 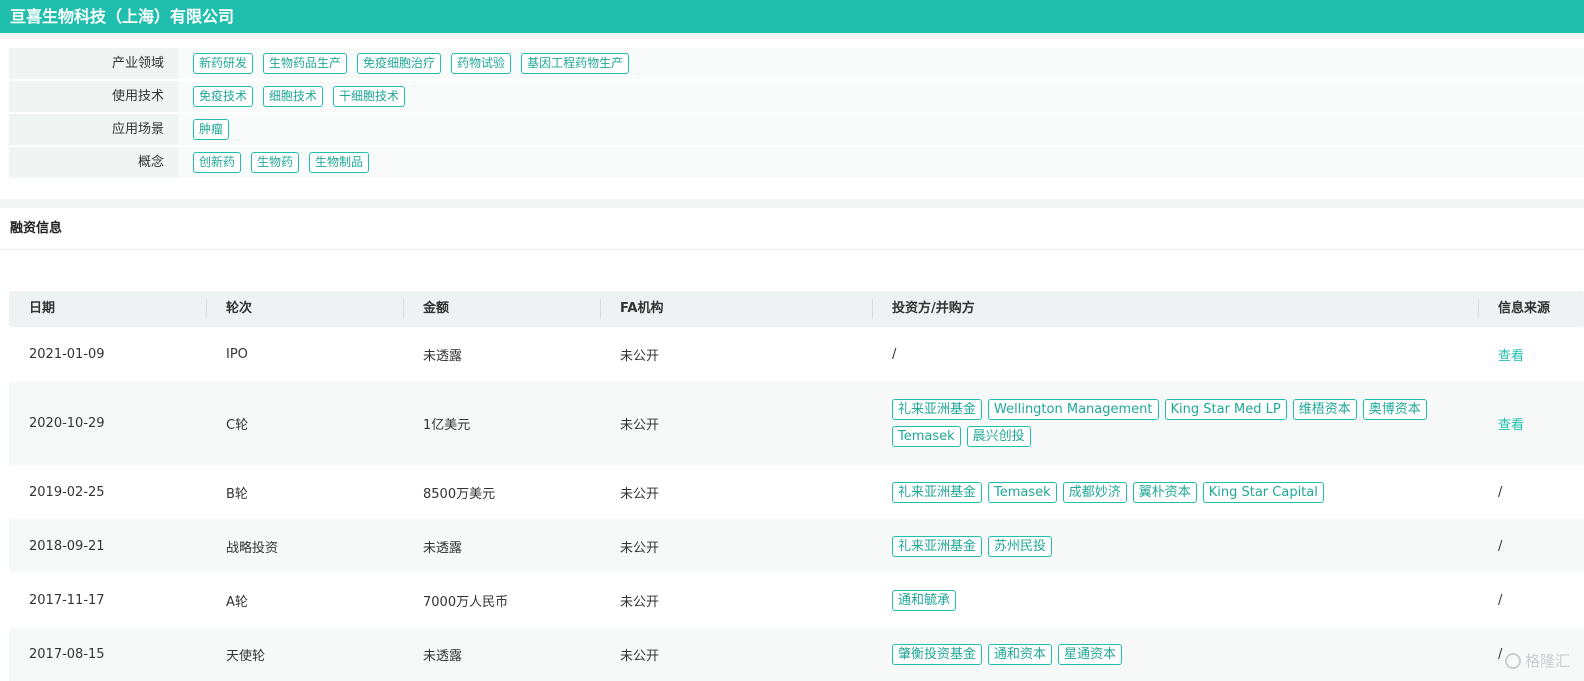 What do you see at coordinates (67, 600) in the screenshot?
I see `cell-date: 2017-11-17` at bounding box center [67, 600].